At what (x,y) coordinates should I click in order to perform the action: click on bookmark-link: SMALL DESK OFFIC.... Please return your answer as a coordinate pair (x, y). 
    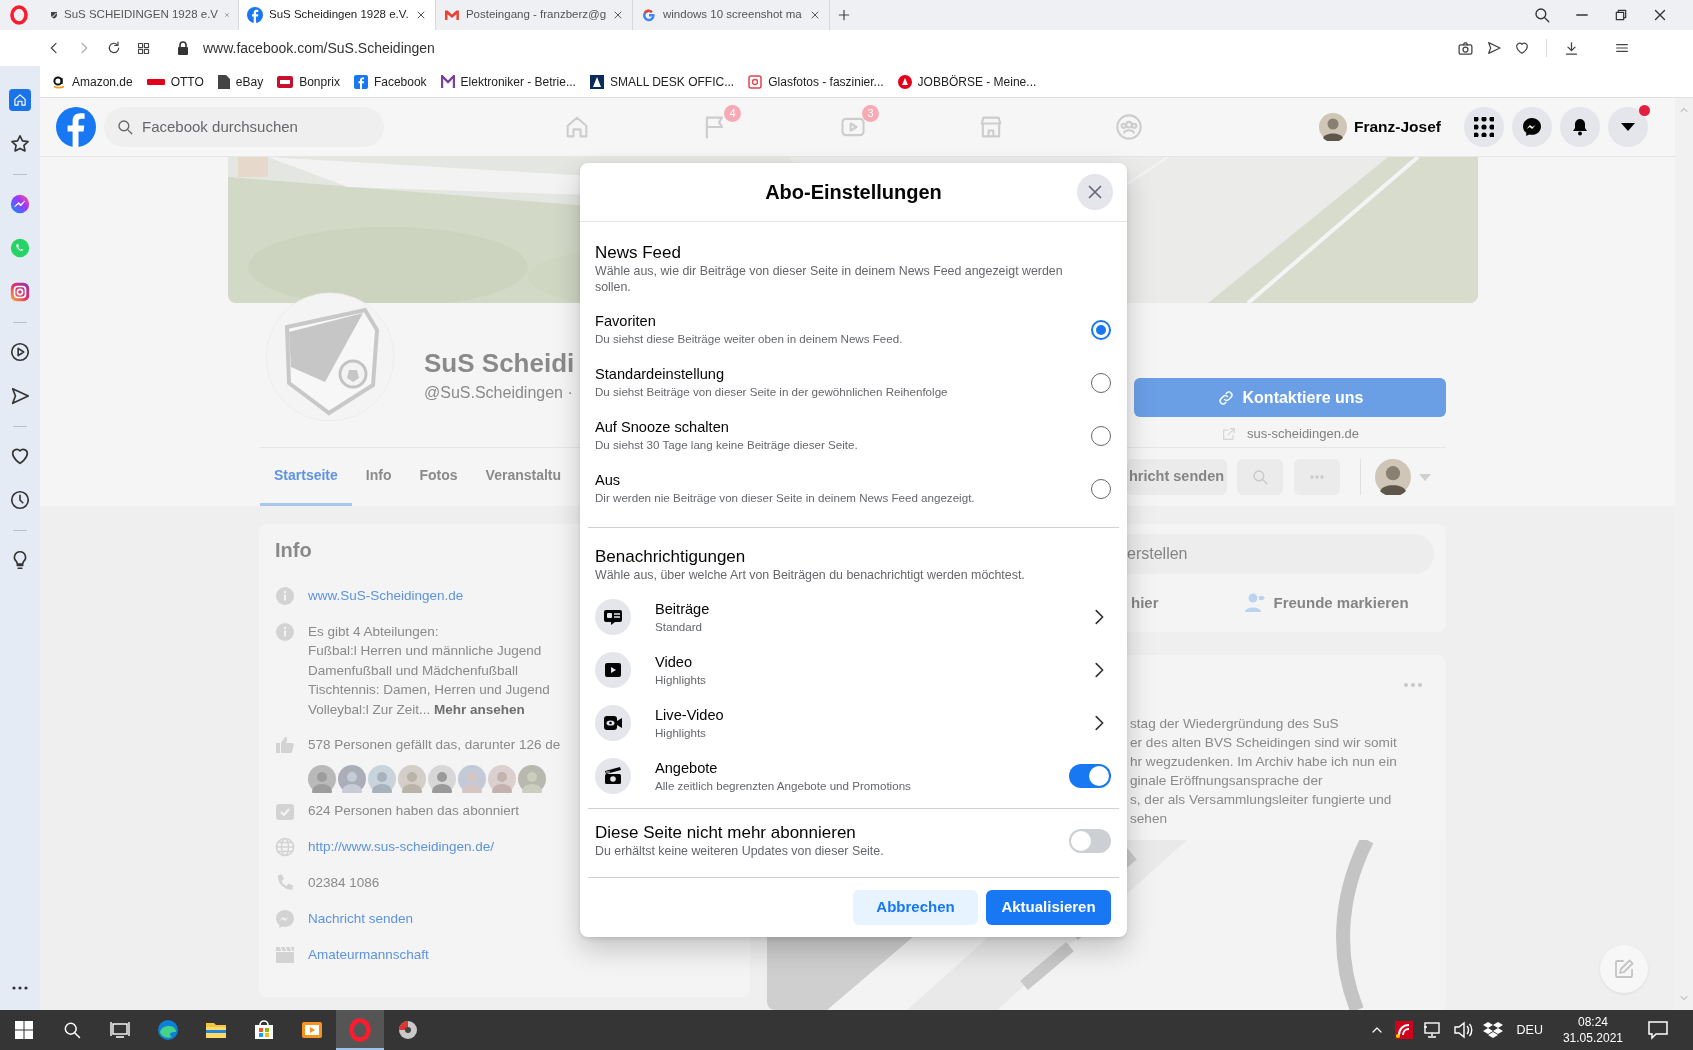
    Looking at the image, I should click on (662, 81).